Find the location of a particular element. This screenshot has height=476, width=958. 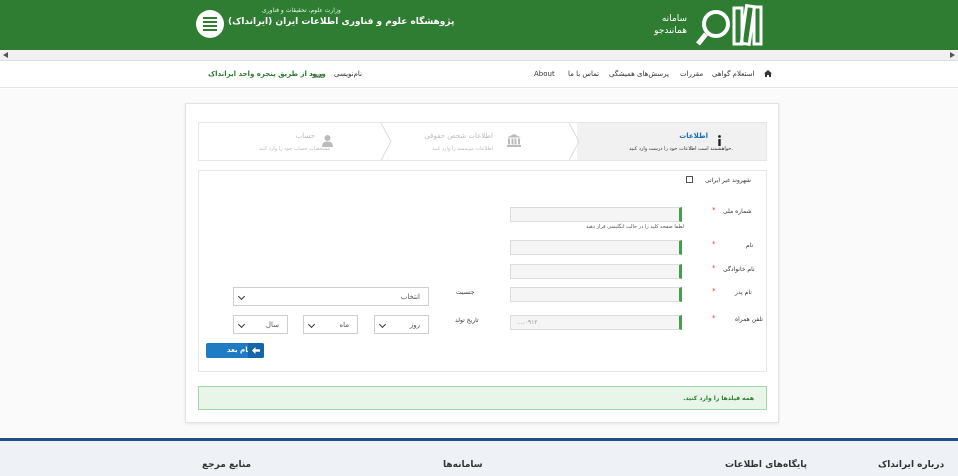

step-account: حساب مشخصات حساب خود را وارد کنید is located at coordinates (289, 141).